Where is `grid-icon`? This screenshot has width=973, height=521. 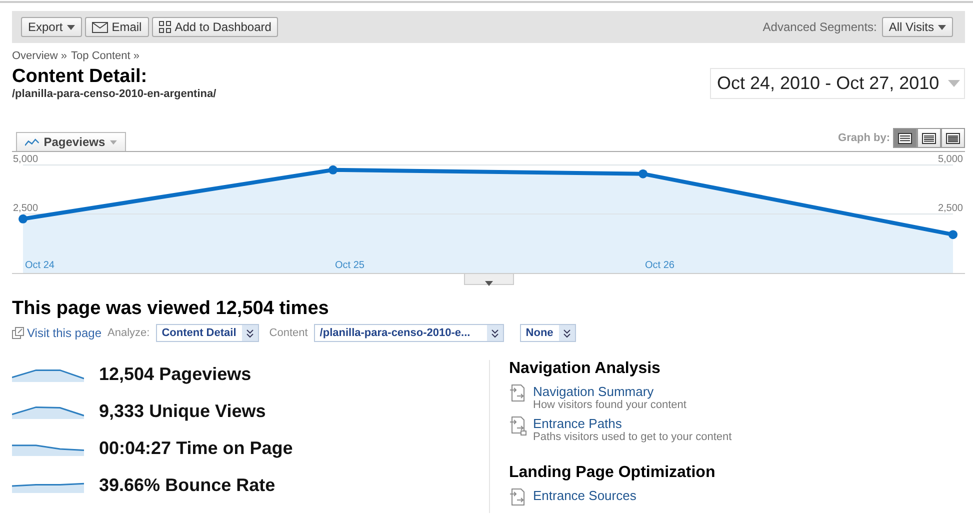
grid-icon is located at coordinates (164, 27).